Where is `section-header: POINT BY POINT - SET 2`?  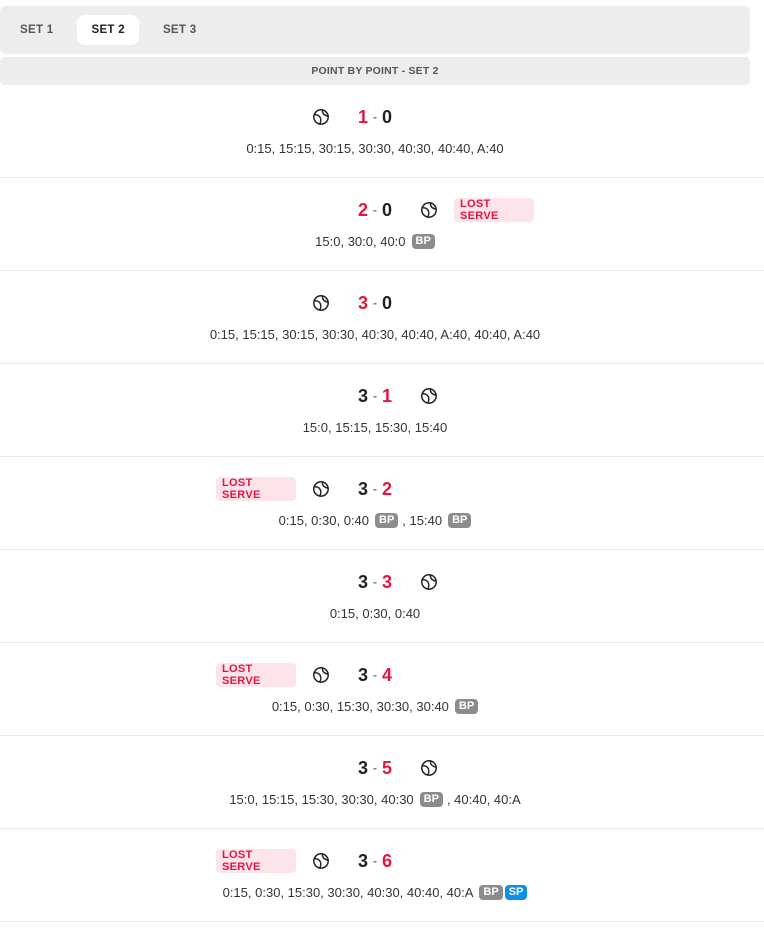 section-header: POINT BY POINT - SET 2 is located at coordinates (375, 71).